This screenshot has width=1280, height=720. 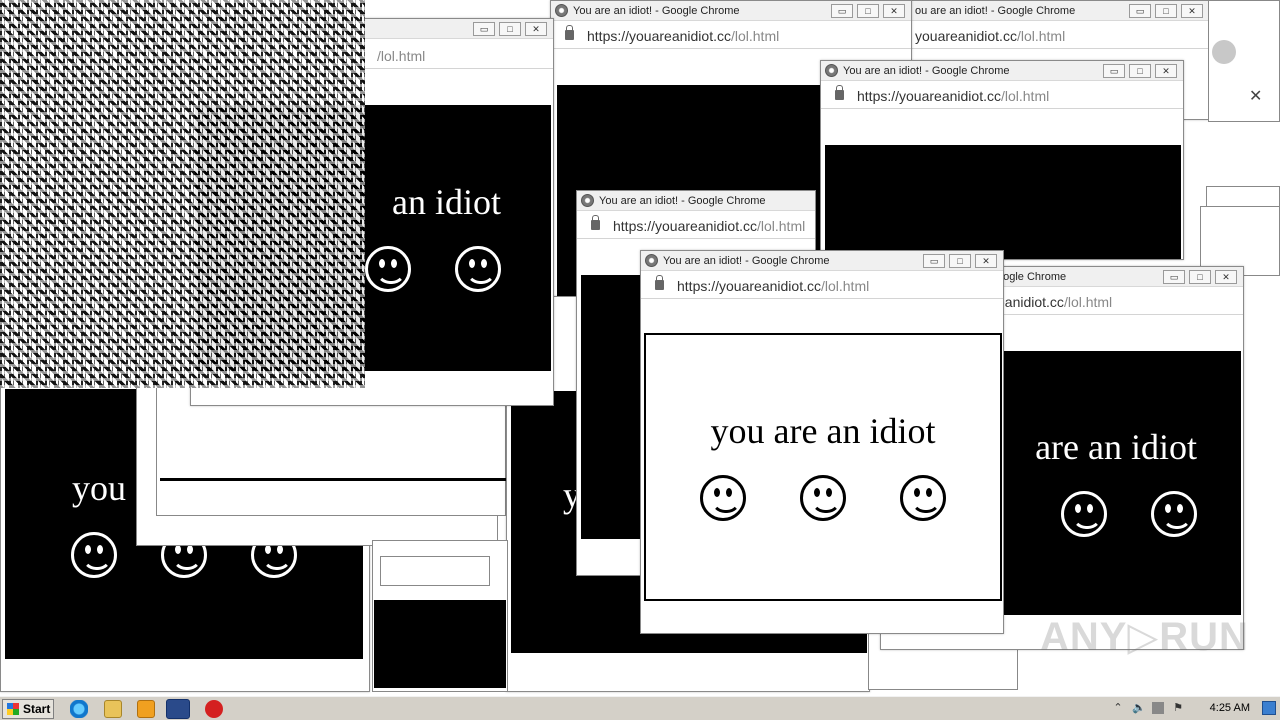 I want to click on white-panel: you are an idiot, so click(x=823, y=467).